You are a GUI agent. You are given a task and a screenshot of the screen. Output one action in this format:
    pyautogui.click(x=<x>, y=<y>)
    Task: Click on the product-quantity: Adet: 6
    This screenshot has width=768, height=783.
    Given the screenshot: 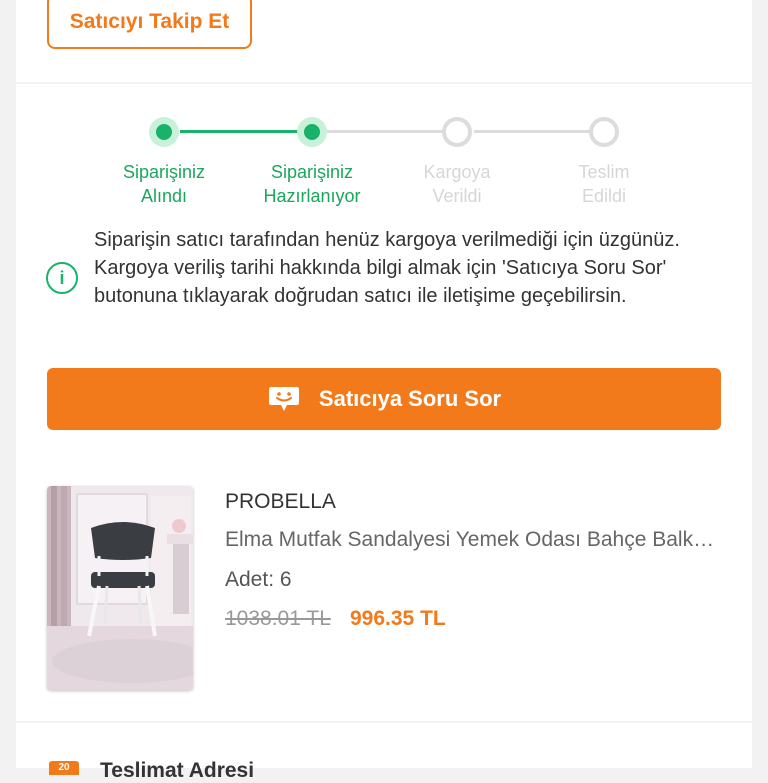 What is the action you would take?
    pyautogui.click(x=258, y=579)
    